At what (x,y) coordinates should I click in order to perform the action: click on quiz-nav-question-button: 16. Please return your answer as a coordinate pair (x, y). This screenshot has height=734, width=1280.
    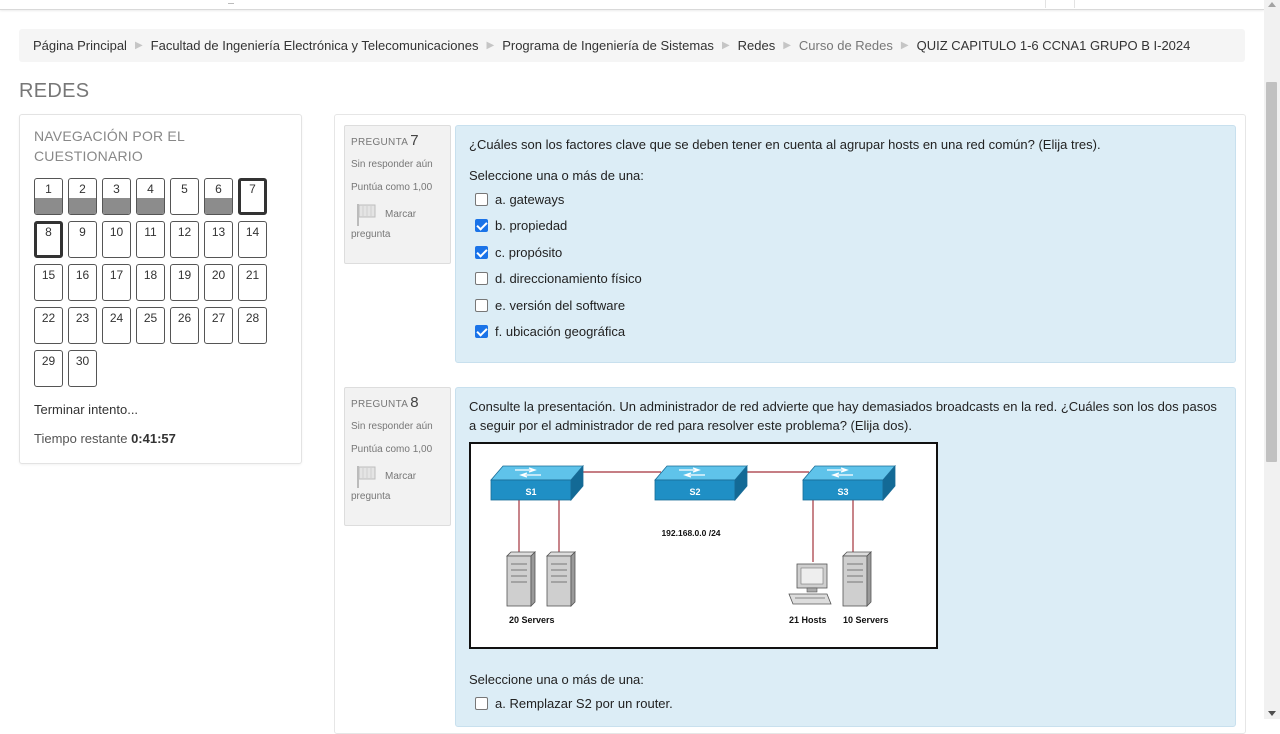
    Looking at the image, I should click on (82, 282).